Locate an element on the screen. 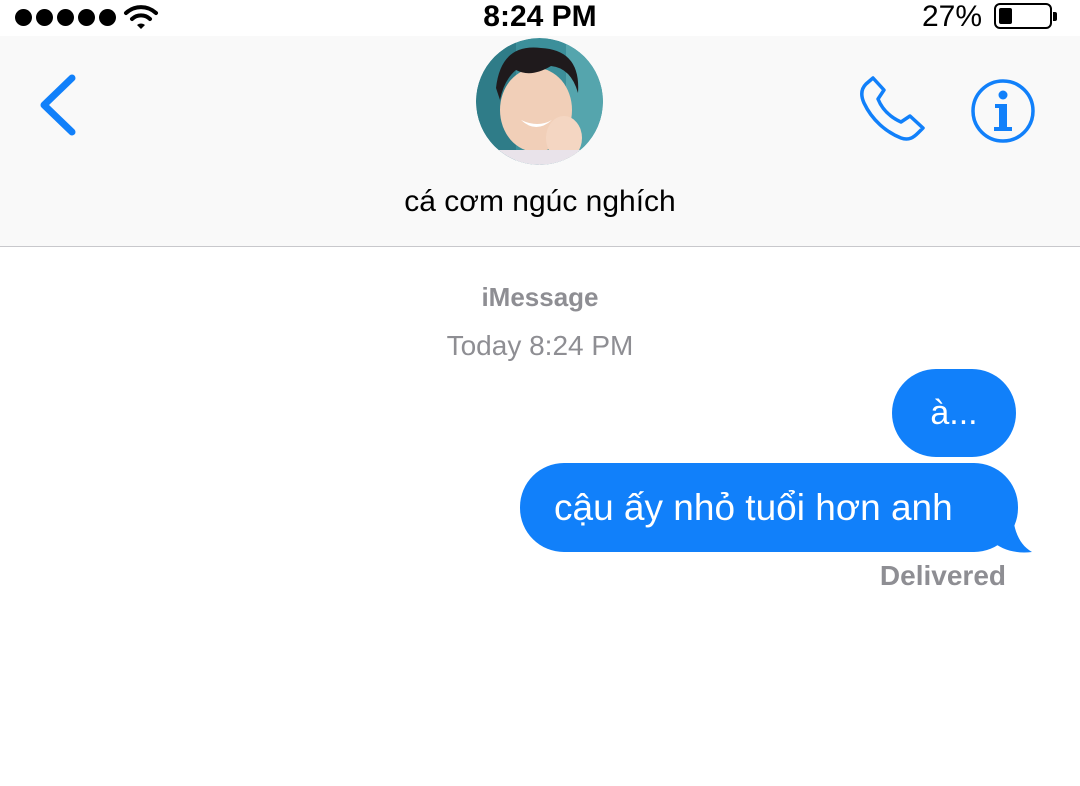  info-icon is located at coordinates (1003, 111).